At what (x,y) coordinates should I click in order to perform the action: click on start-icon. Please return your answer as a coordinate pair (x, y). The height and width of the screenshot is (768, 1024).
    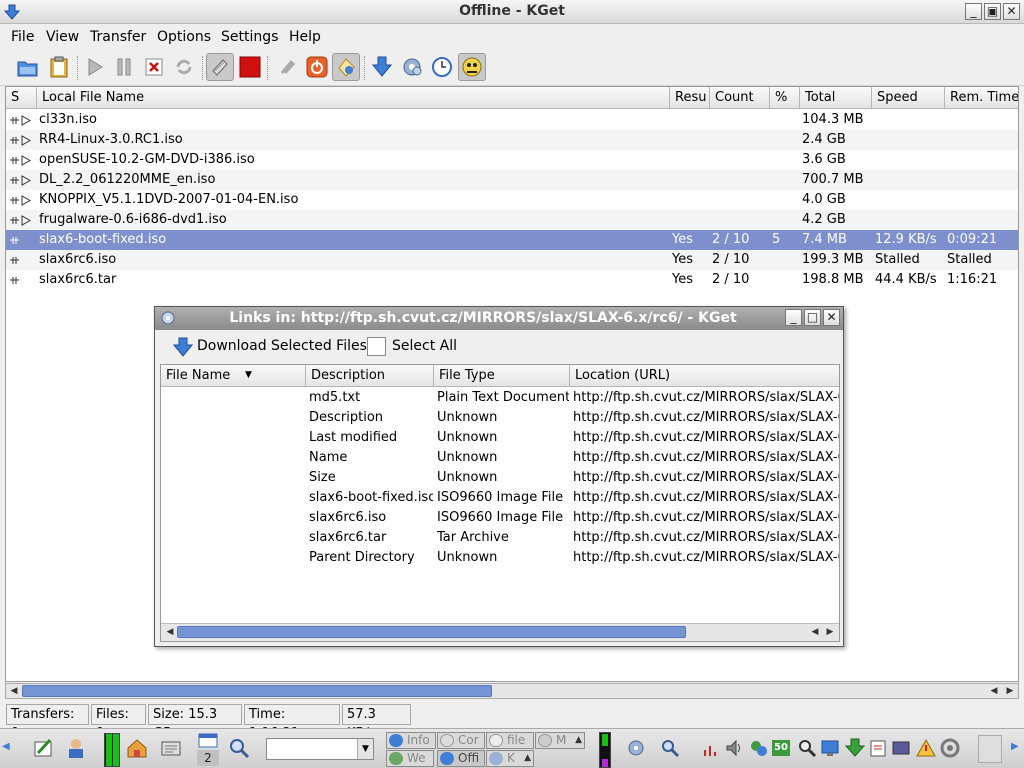
    Looking at the image, I should click on (95, 67).